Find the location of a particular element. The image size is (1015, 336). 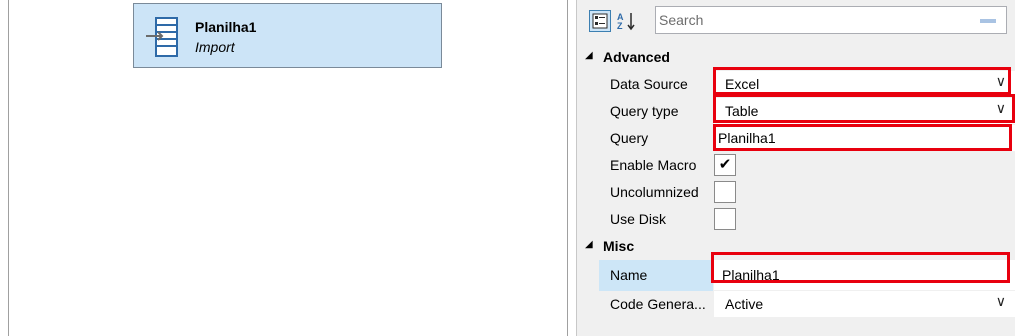

clear-search-icon is located at coordinates (988, 21).